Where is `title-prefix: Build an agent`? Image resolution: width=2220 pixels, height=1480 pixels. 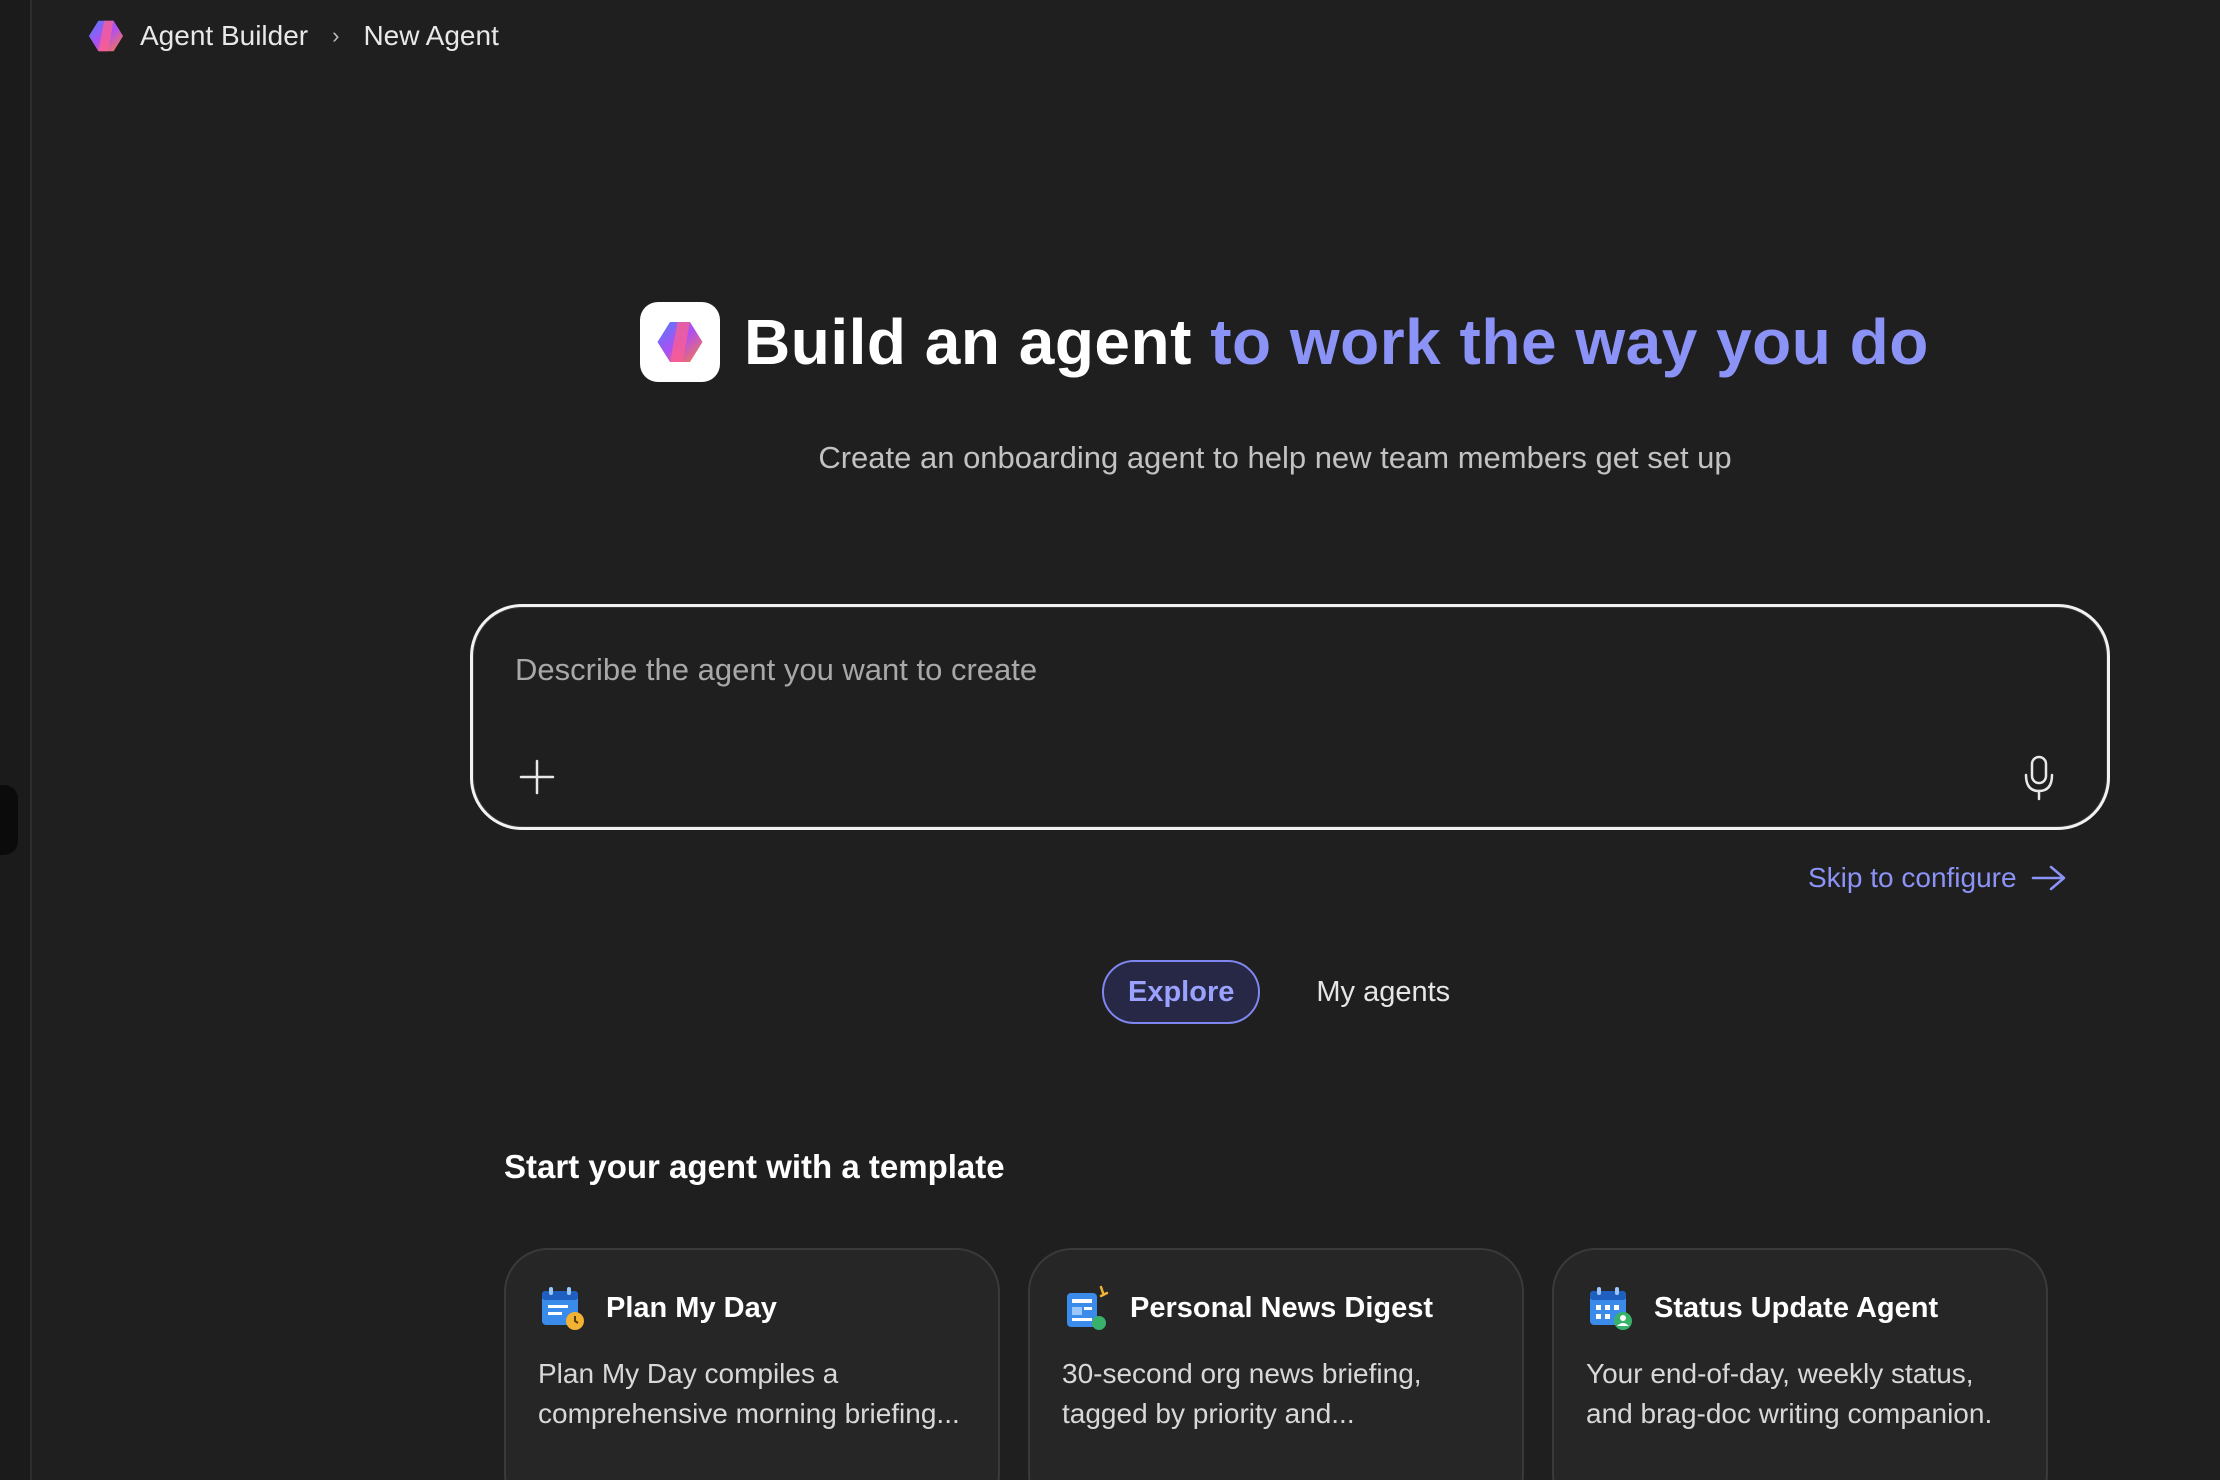 title-prefix: Build an agent is located at coordinates (968, 342).